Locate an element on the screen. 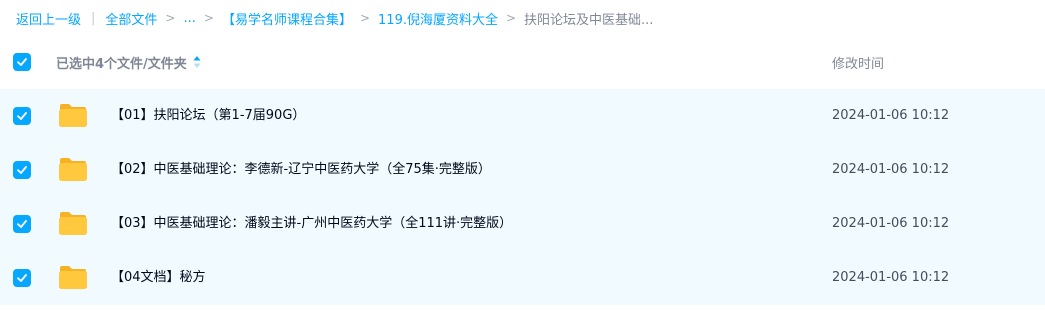 The width and height of the screenshot is (1045, 328). breadcrumb-all-files: 全部文件 is located at coordinates (131, 18).